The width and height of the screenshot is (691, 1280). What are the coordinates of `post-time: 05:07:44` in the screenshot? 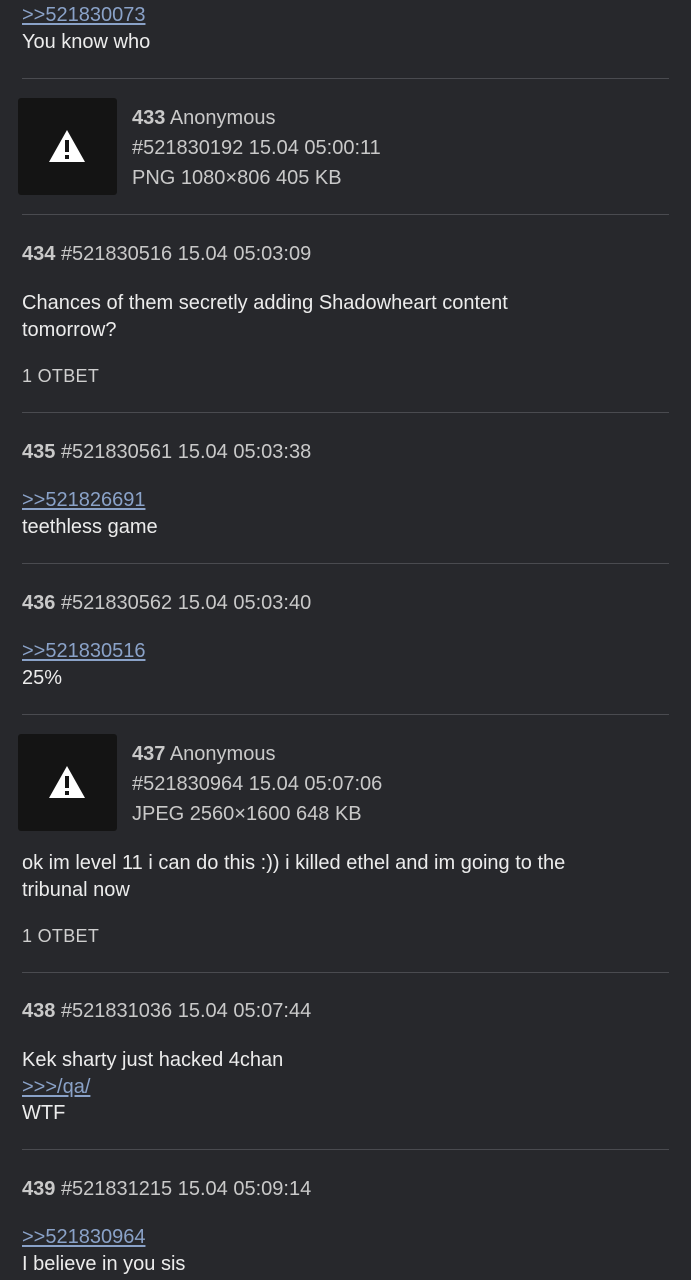 It's located at (272, 1011).